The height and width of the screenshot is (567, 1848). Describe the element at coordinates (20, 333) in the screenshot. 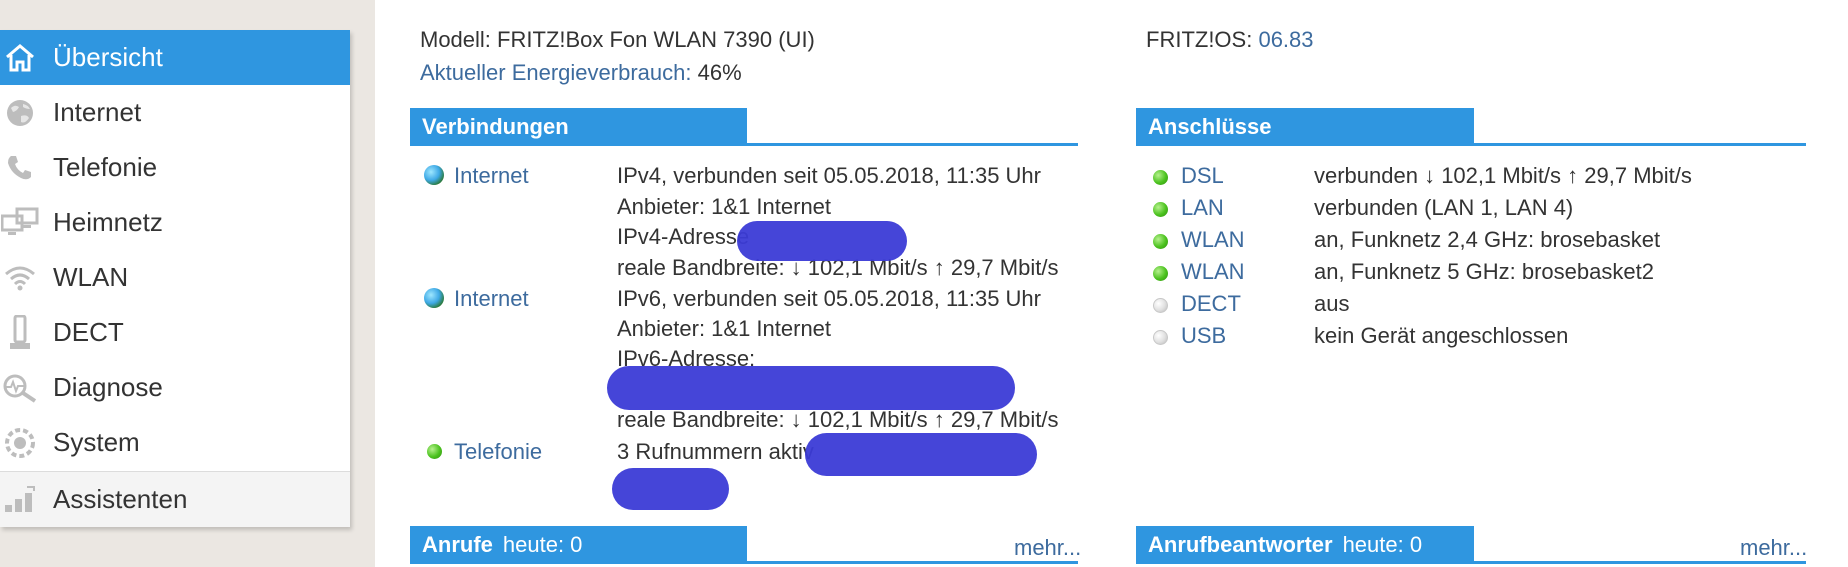

I see `dect-phone-icon` at that location.